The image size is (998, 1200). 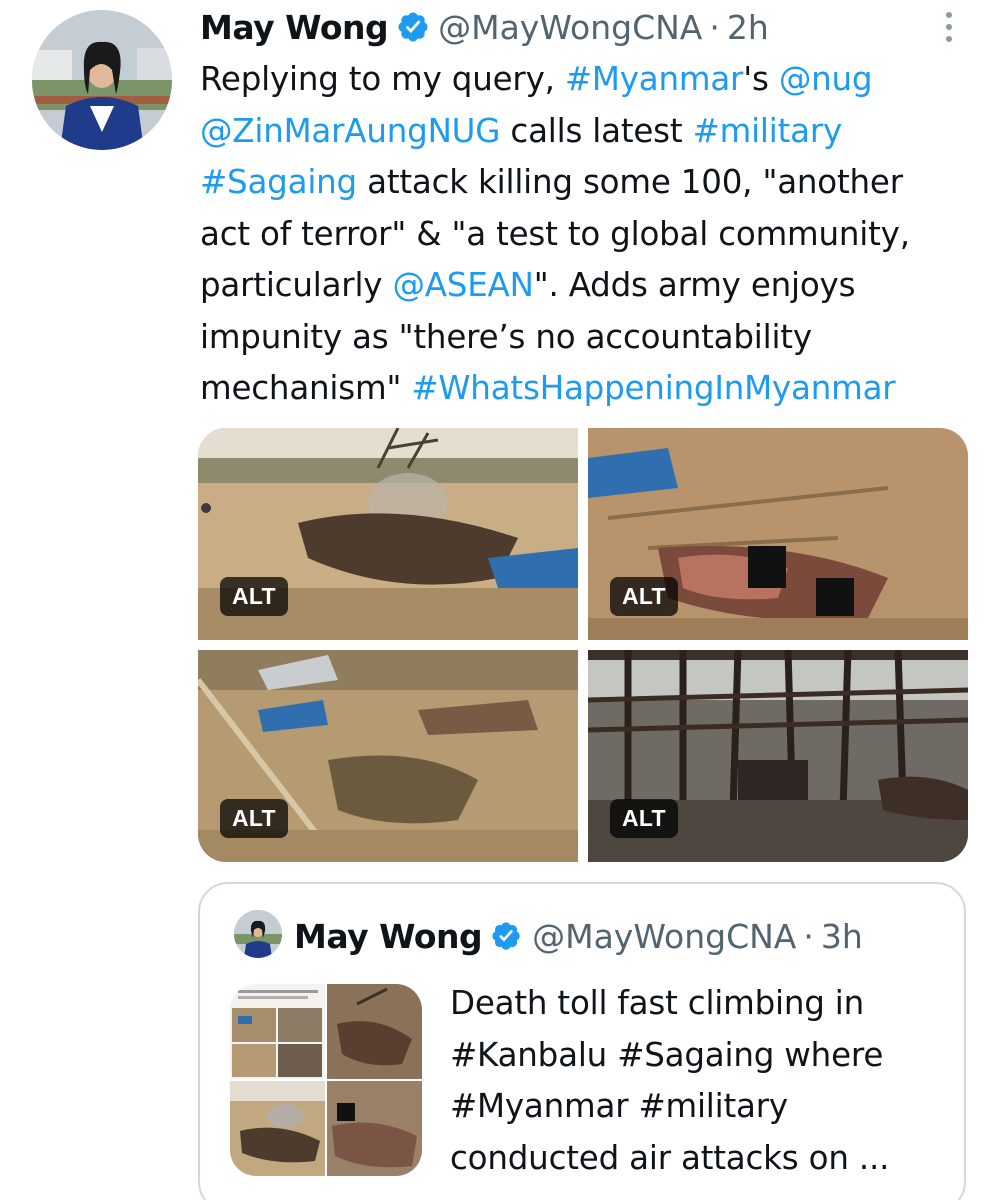 What do you see at coordinates (768, 131) in the screenshot?
I see `hashtag-link: #military` at bounding box center [768, 131].